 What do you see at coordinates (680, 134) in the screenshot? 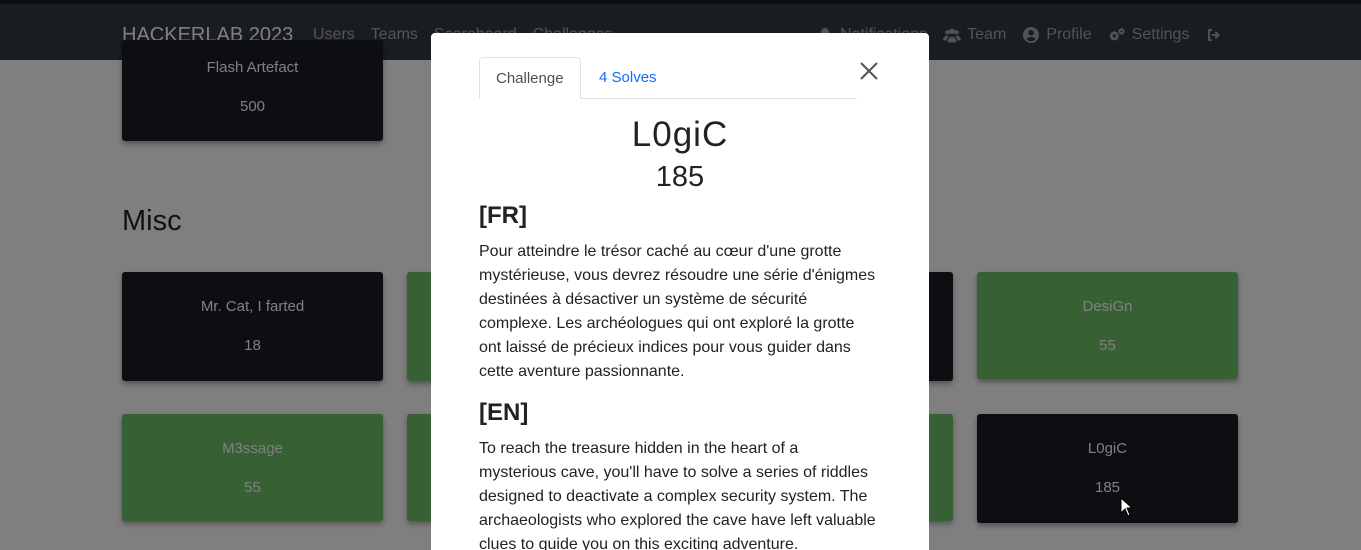
I see `challenge-title: L0giC` at bounding box center [680, 134].